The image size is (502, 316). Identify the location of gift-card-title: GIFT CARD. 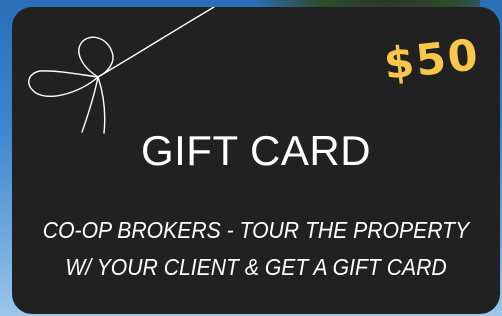
(256, 150).